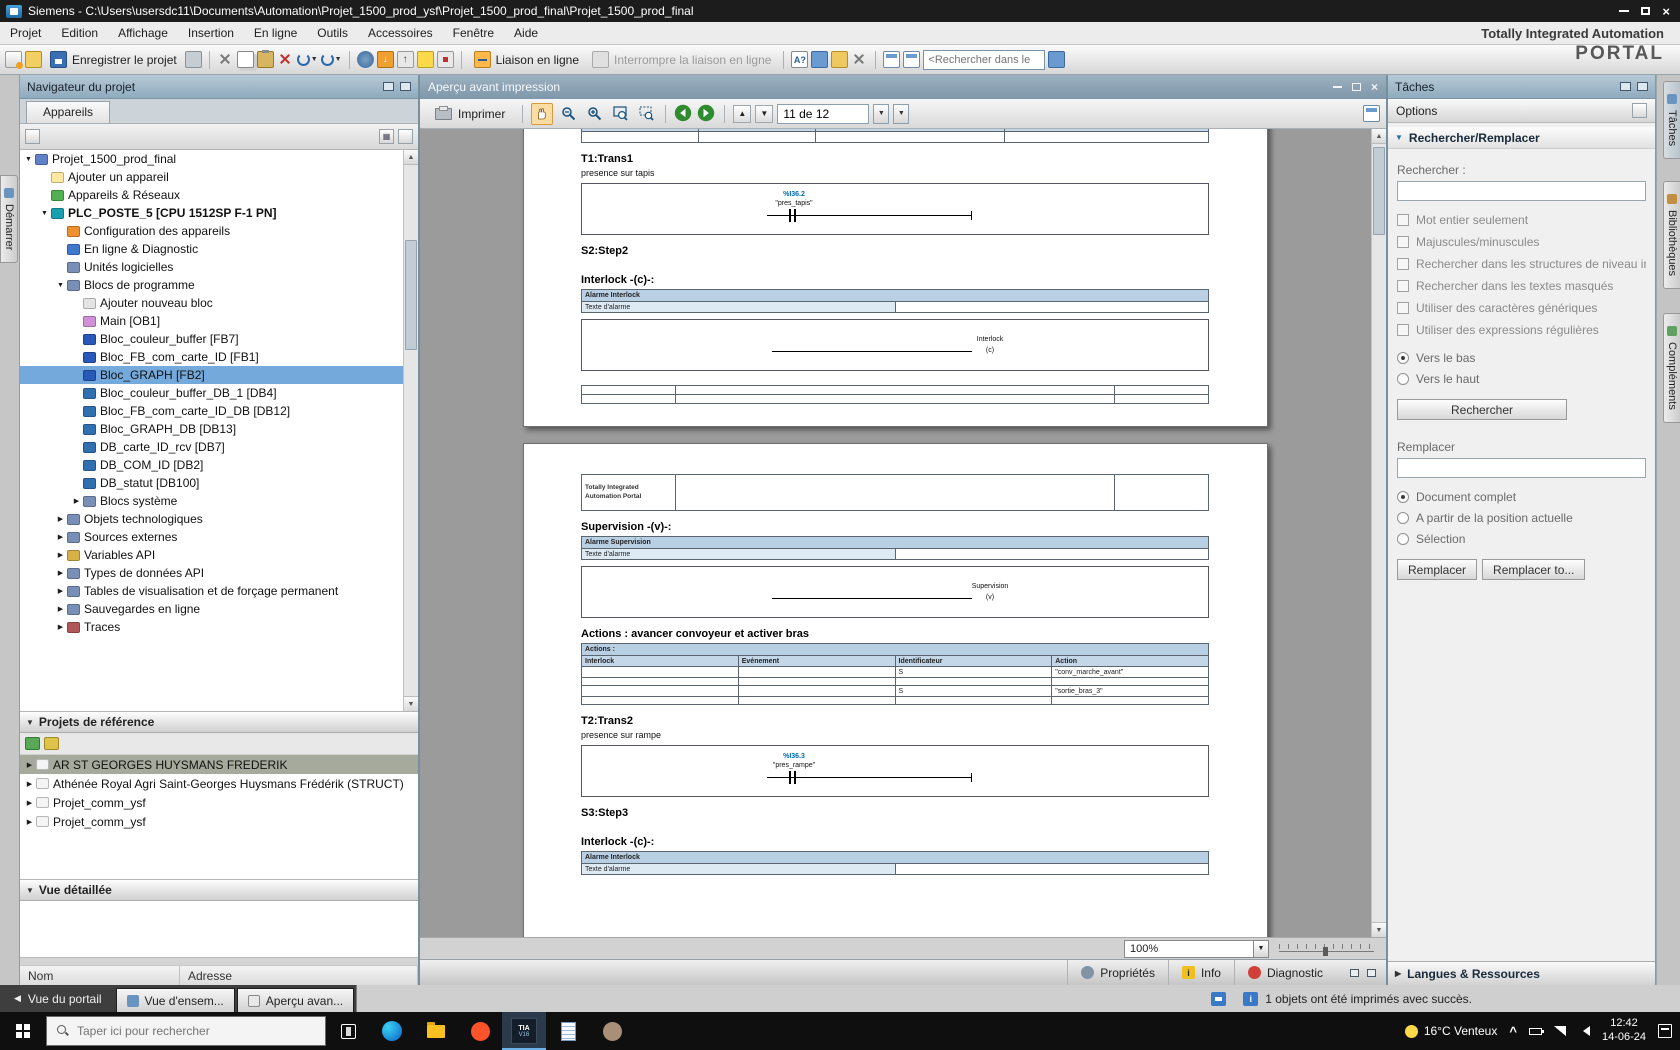 Image resolution: width=1680 pixels, height=1050 pixels. Describe the element at coordinates (68, 112) in the screenshot. I see `tab-appareils: Appareils` at that location.